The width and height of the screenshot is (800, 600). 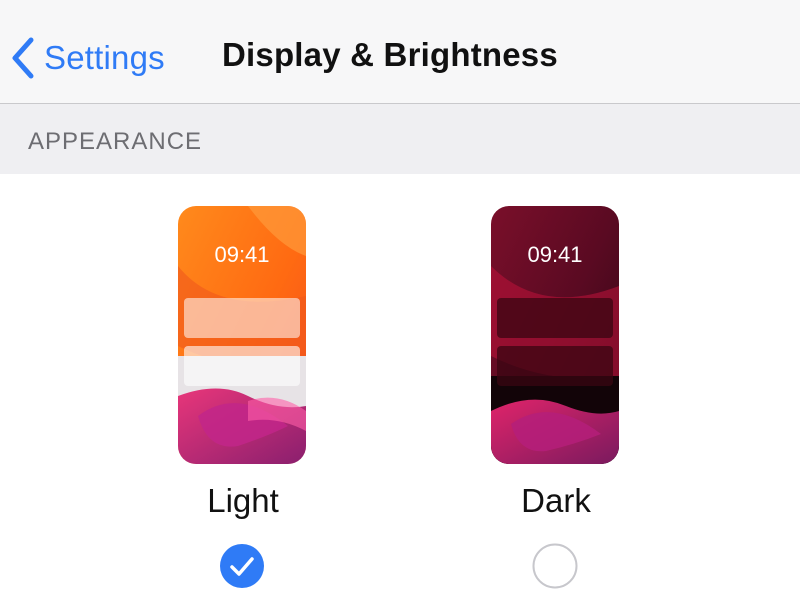 I want to click on dark-option-label: Dark, so click(x=556, y=500).